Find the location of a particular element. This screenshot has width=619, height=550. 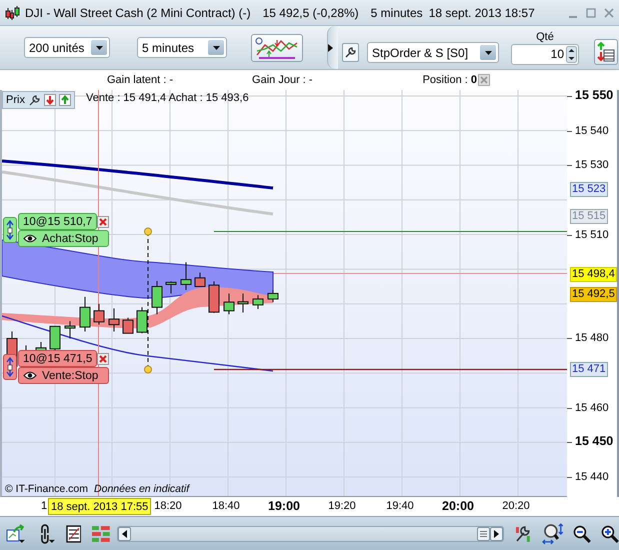

wrench-icon is located at coordinates (350, 52).